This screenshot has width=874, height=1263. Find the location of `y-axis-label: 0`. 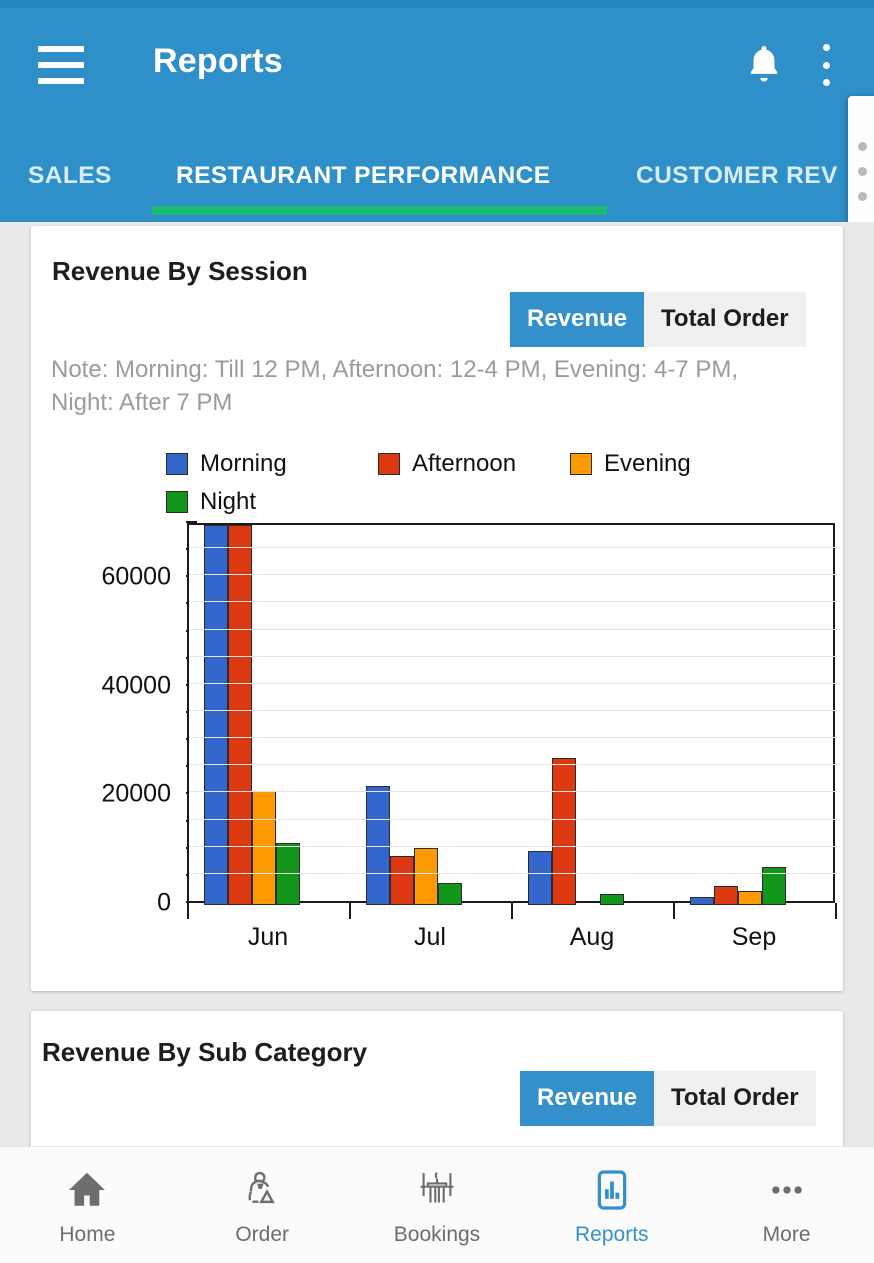

y-axis-label: 0 is located at coordinates (164, 902).